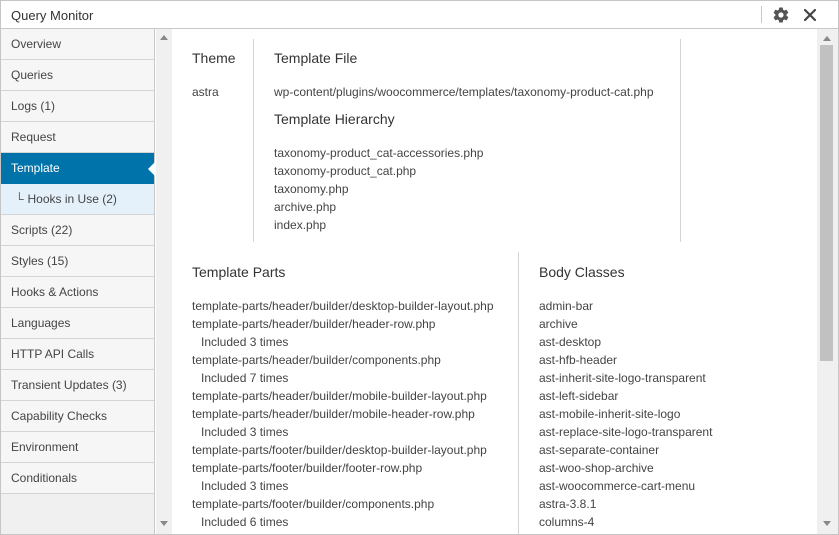  What do you see at coordinates (164, 281) in the screenshot?
I see `sidebar-scrollbar` at bounding box center [164, 281].